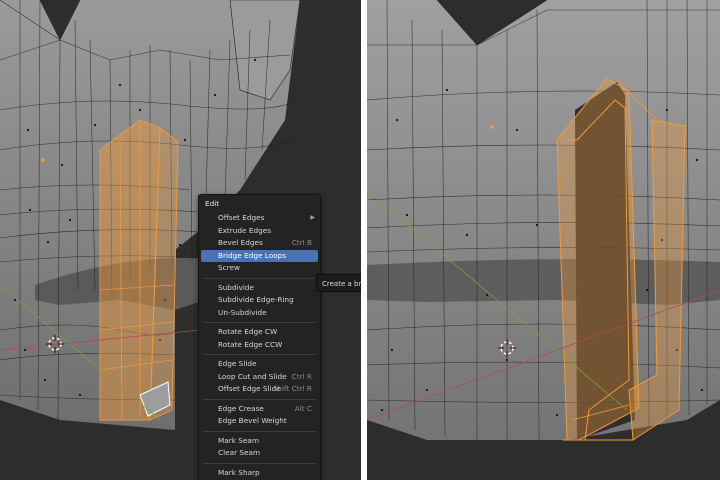  I want to click on menu-item-label: Screw, so click(229, 267).